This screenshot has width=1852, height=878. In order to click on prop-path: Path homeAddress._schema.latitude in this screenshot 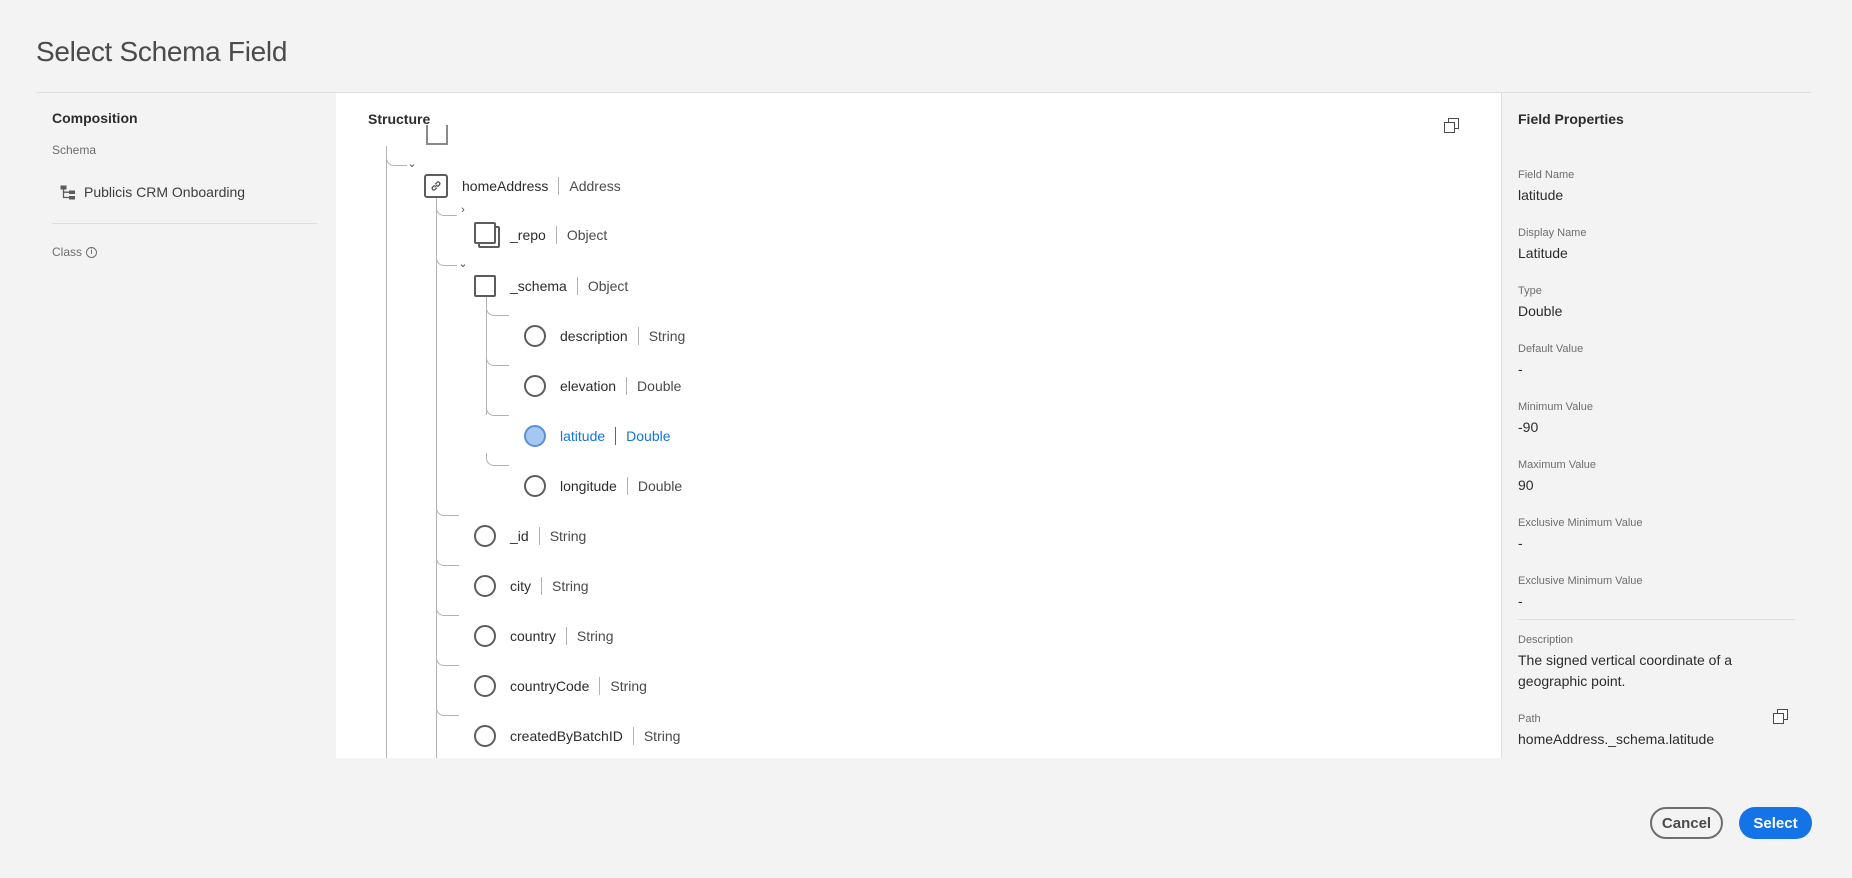, I will do `click(1656, 731)`.